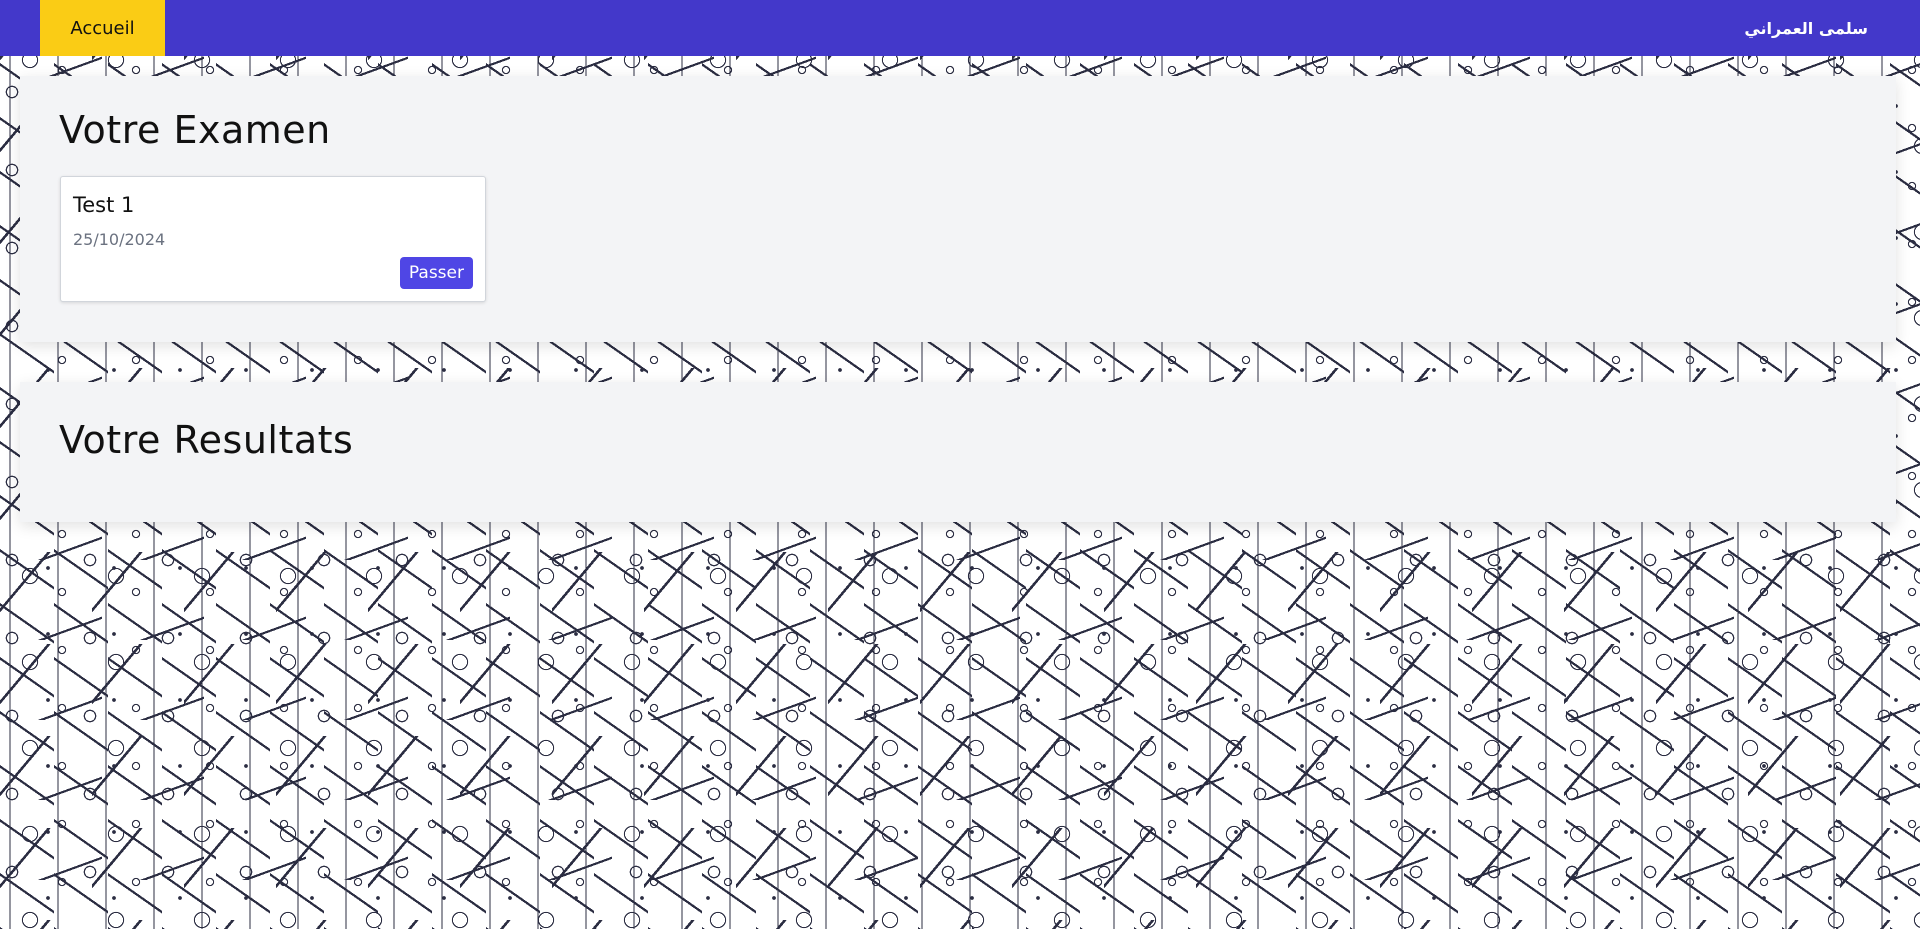 The image size is (1920, 929). I want to click on top-navbar: Accueil سلمى العمراني, so click(960, 28).